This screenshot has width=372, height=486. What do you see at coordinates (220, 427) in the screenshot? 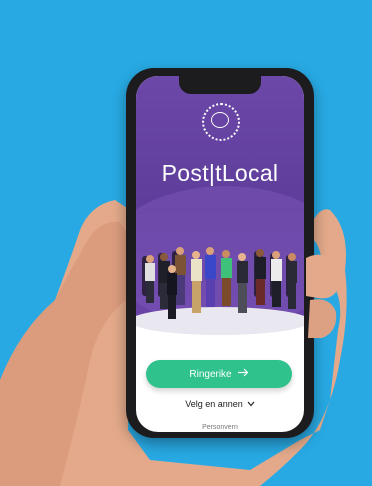
I see `privacy-link: Personvern` at bounding box center [220, 427].